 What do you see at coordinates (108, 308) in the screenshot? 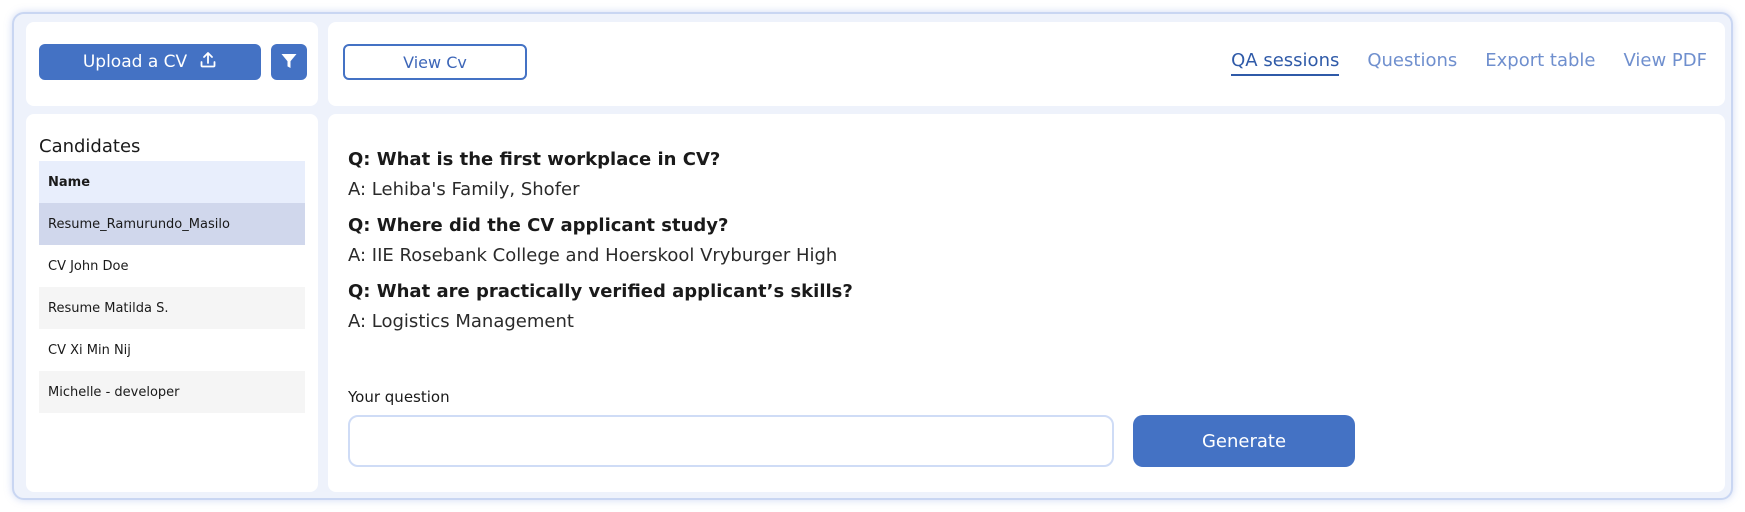
I see `candidate-name: Resume Matilda S.` at bounding box center [108, 308].